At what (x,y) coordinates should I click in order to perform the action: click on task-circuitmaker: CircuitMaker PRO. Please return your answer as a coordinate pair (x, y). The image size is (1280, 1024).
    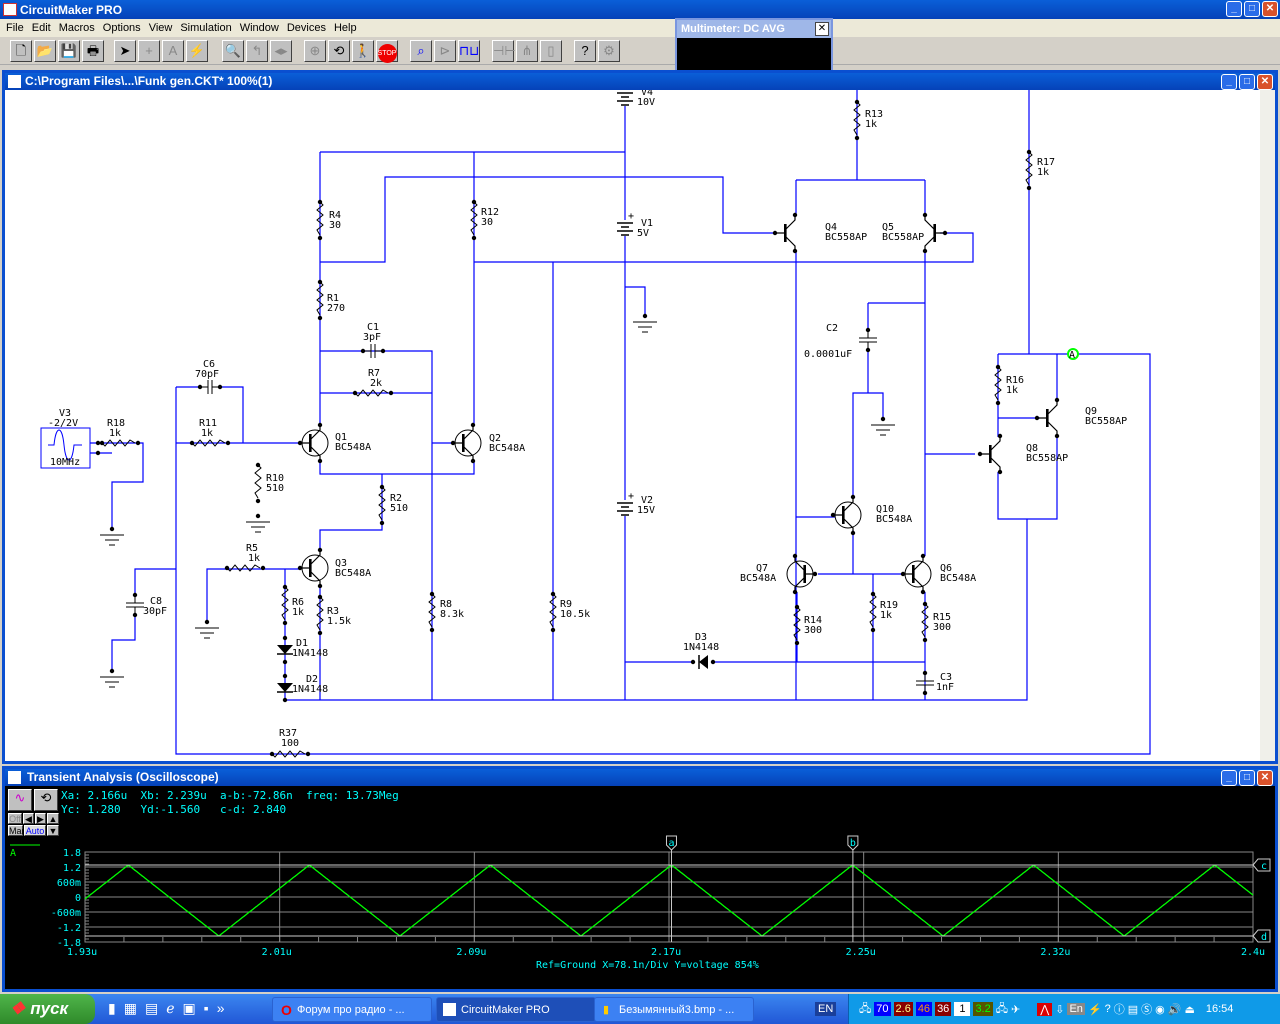
    Looking at the image, I should click on (516, 1009).